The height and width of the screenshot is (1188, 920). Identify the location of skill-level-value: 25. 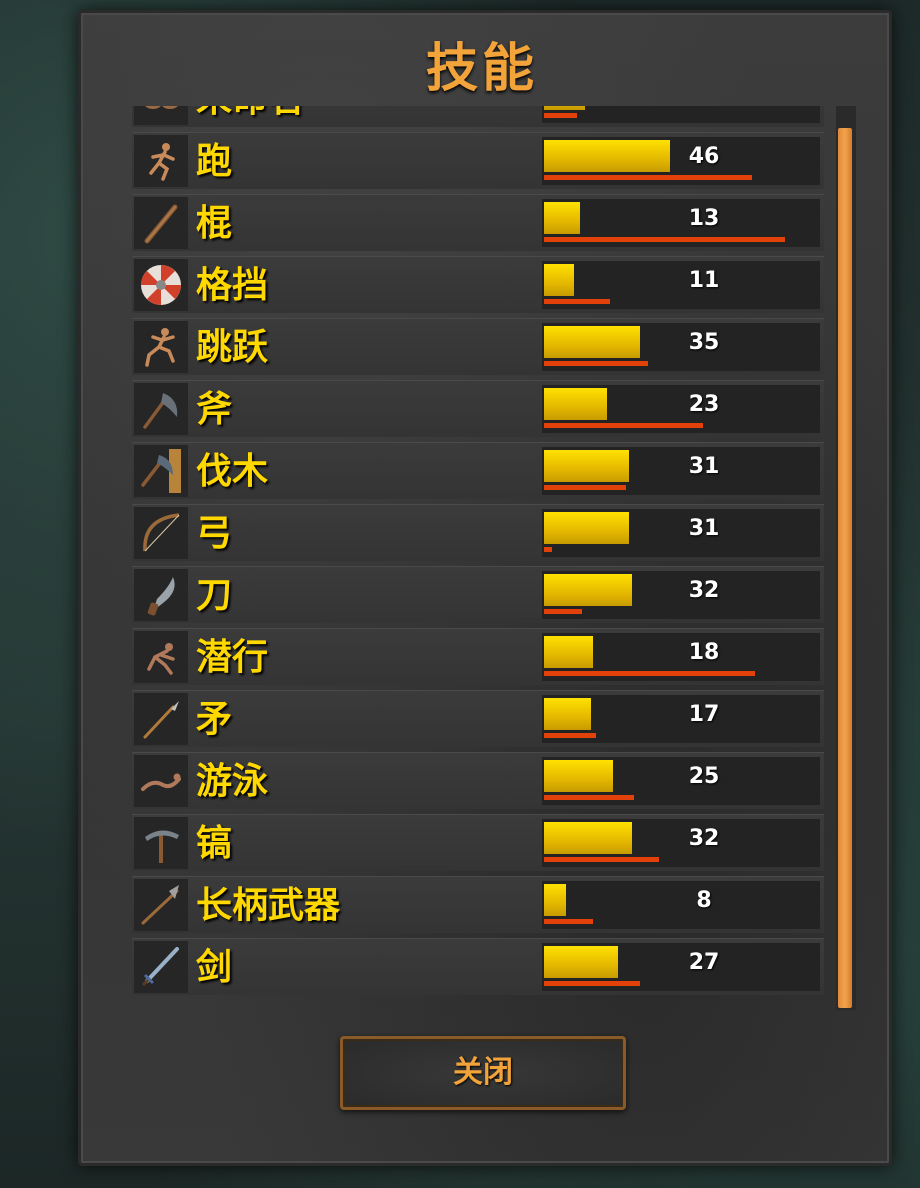
(704, 776).